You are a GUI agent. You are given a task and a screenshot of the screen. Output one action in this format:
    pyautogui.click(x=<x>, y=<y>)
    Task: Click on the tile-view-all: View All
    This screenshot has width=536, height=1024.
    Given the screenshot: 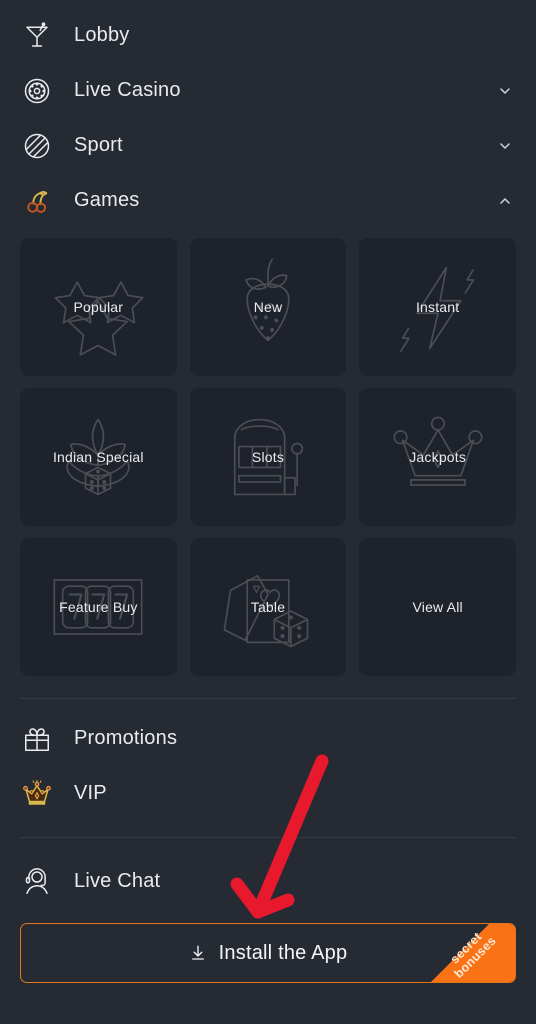 What is the action you would take?
    pyautogui.click(x=437, y=607)
    